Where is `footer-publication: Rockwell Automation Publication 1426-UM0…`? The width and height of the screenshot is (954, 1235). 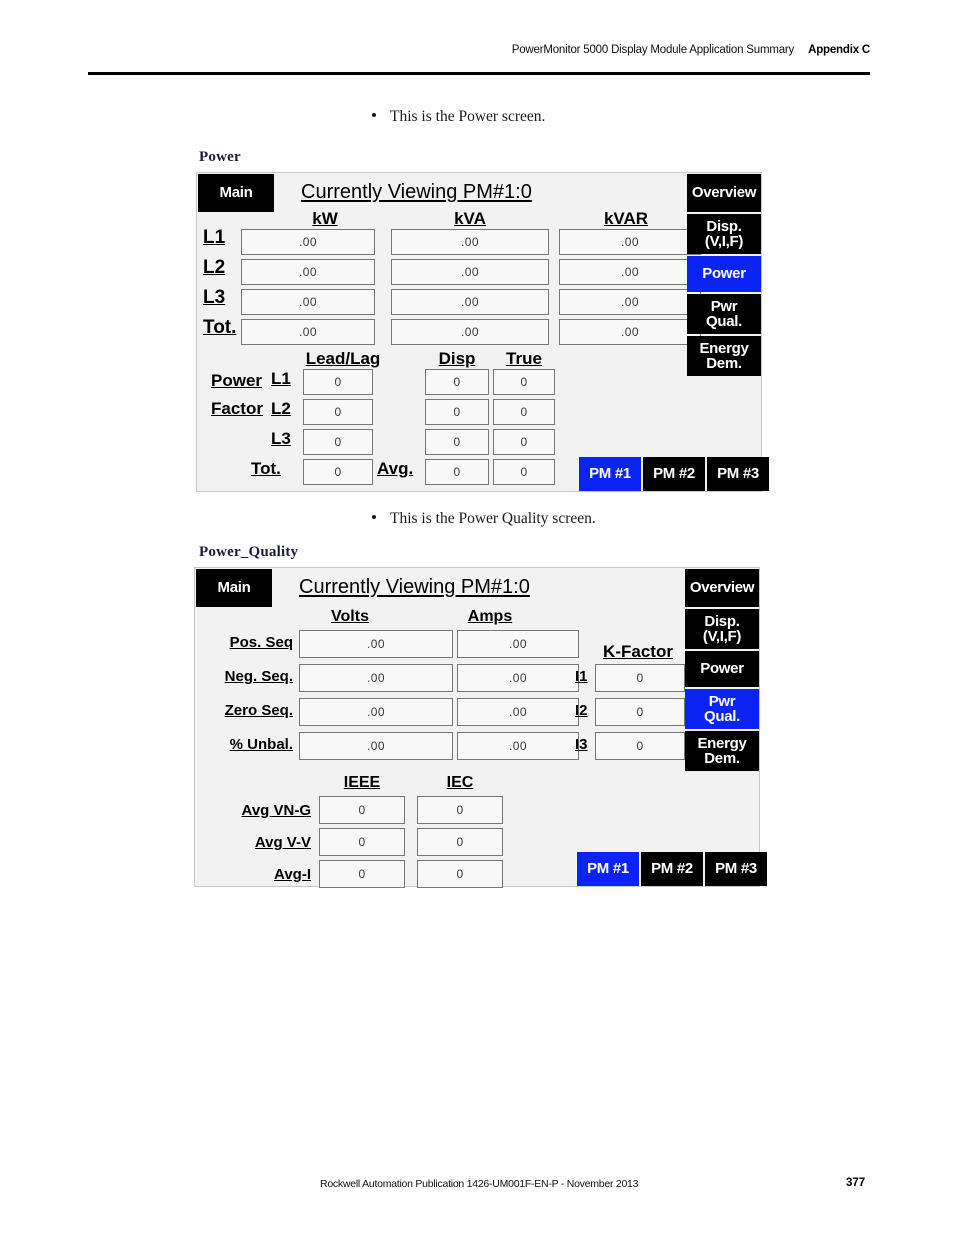
footer-publication: Rockwell Automation Publication 1426-UM0… is located at coordinates (479, 1184).